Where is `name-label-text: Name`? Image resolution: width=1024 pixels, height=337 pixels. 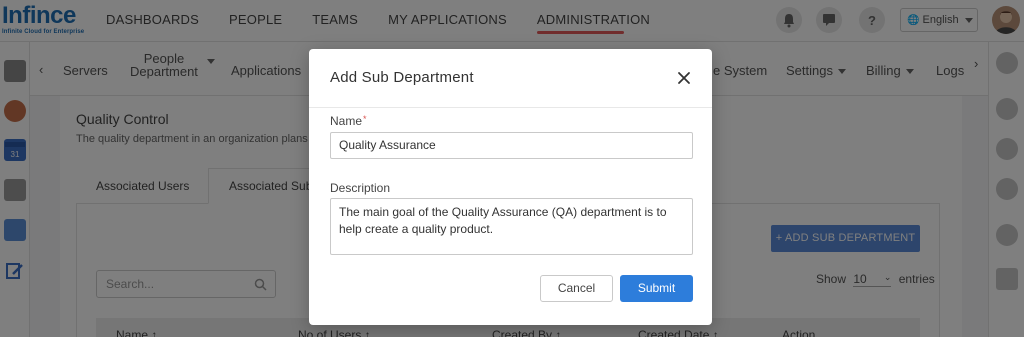
name-label-text: Name is located at coordinates (346, 121).